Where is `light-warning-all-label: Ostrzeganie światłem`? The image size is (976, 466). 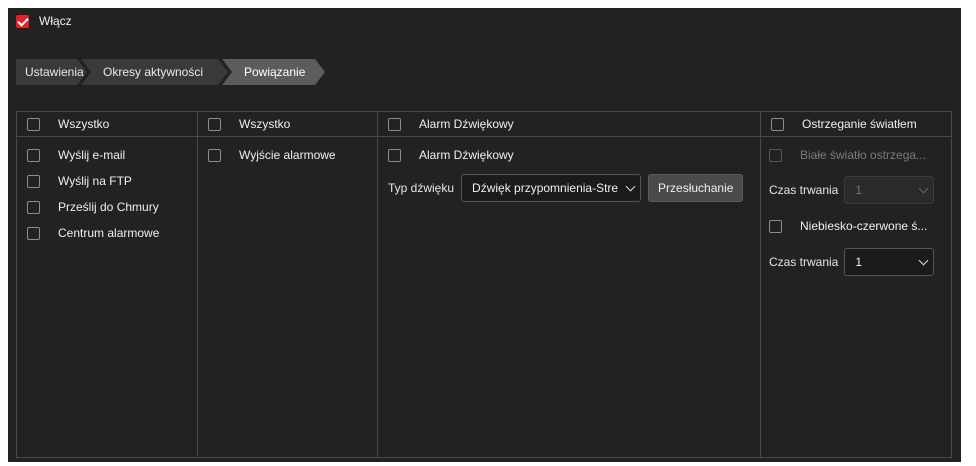 light-warning-all-label: Ostrzeganie światłem is located at coordinates (859, 124).